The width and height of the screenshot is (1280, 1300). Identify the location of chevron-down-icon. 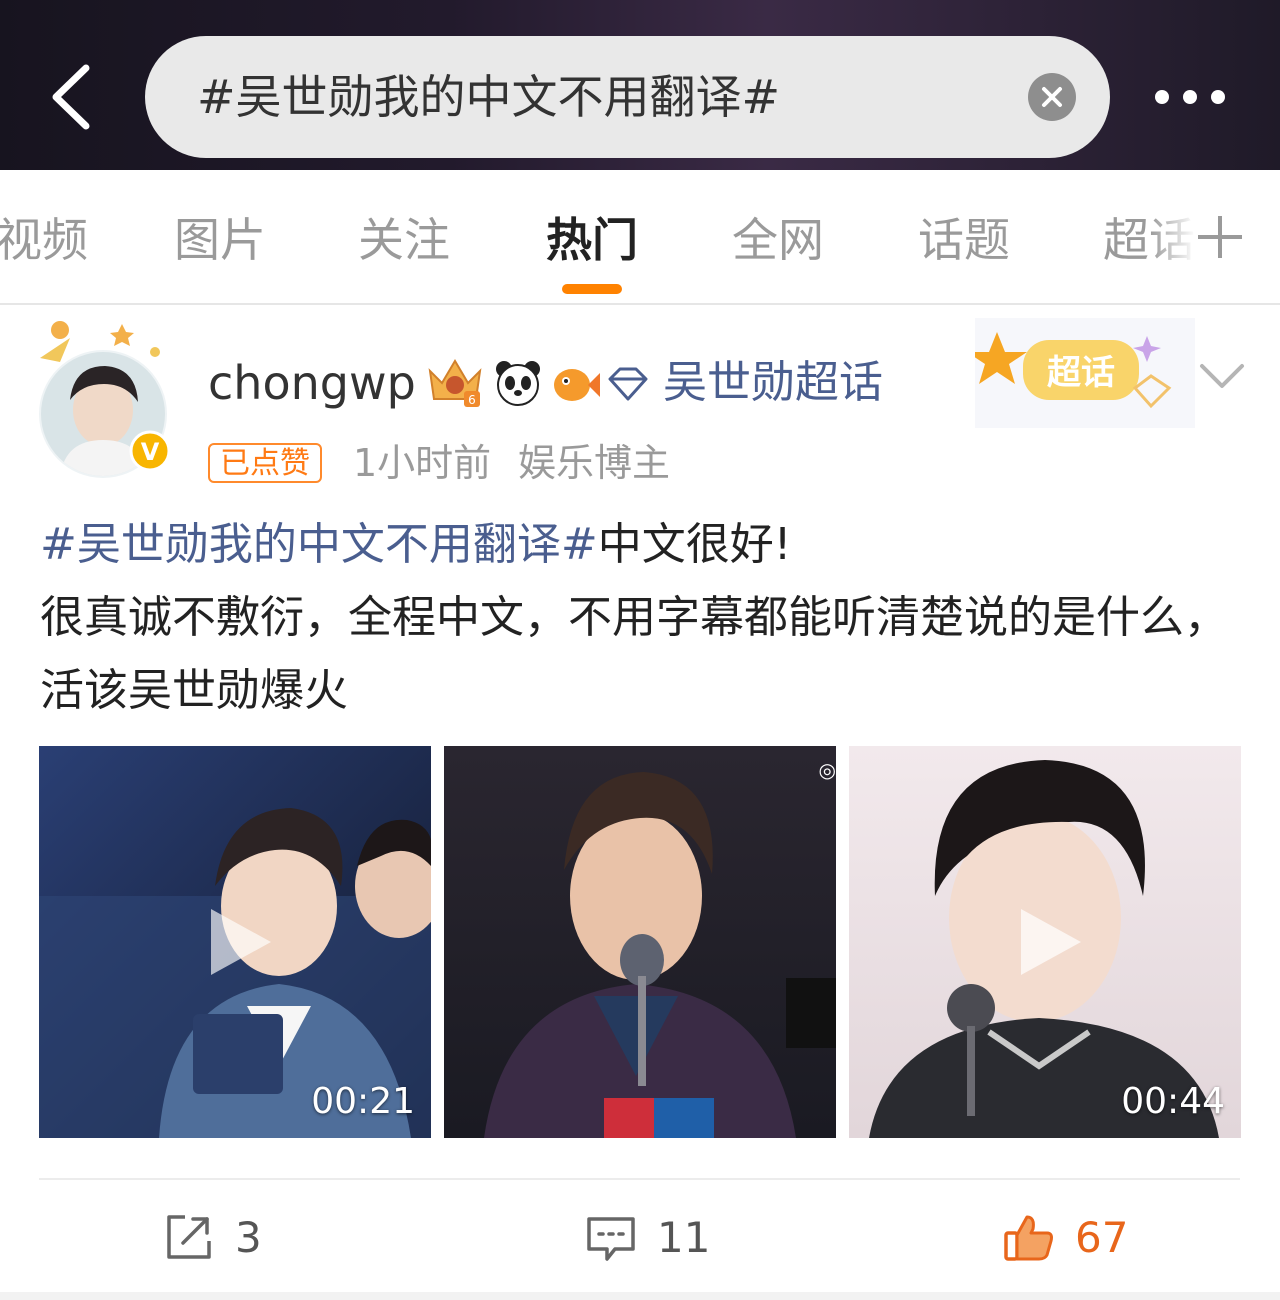
(1222, 376).